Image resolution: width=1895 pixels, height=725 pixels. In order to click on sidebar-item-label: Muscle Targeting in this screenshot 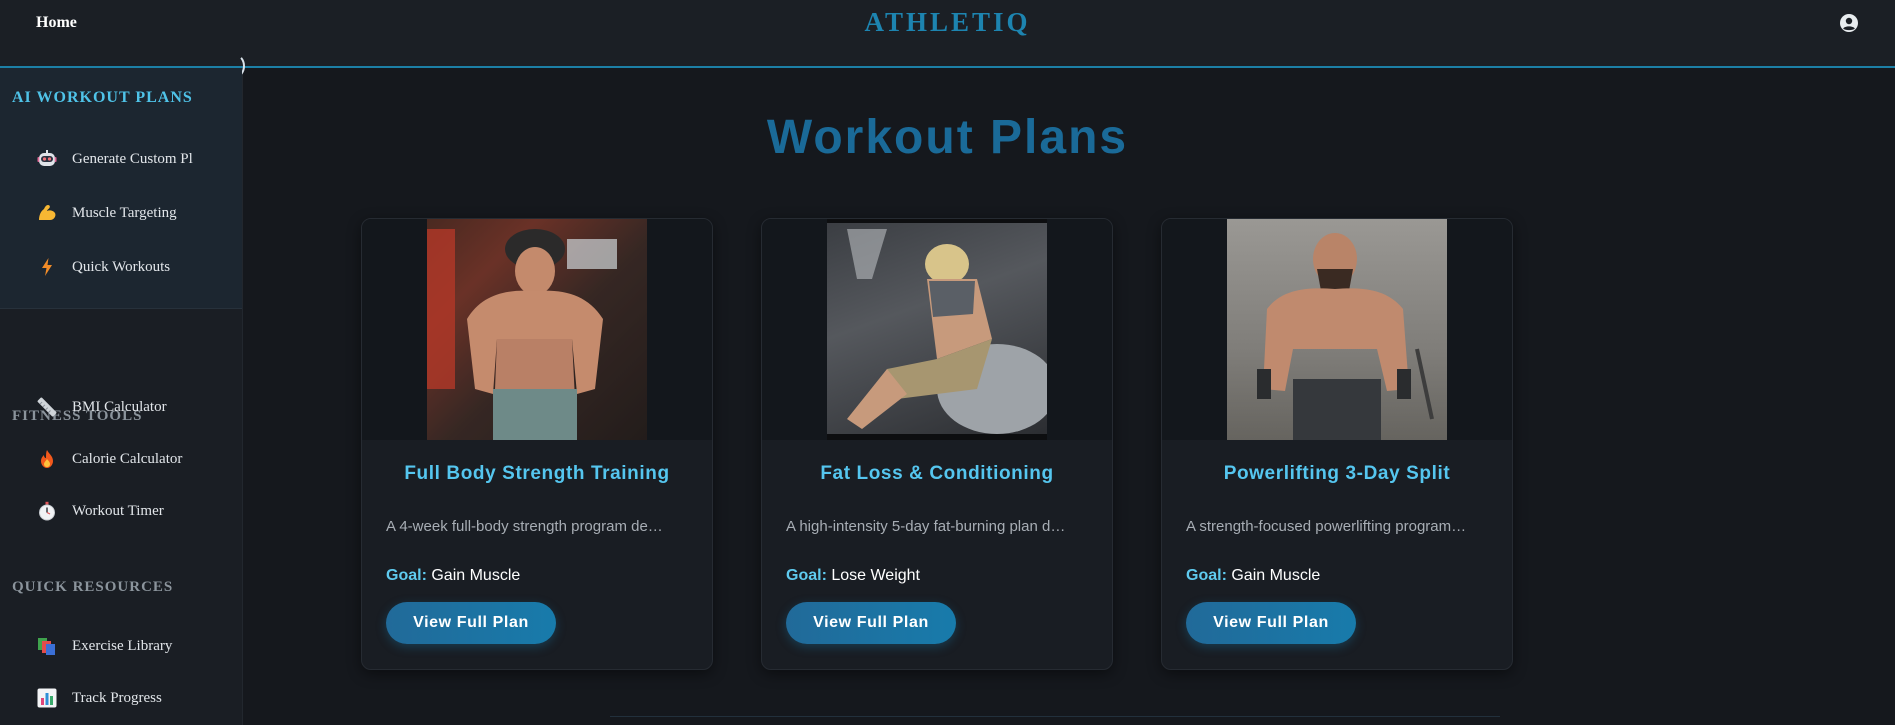, I will do `click(124, 212)`.